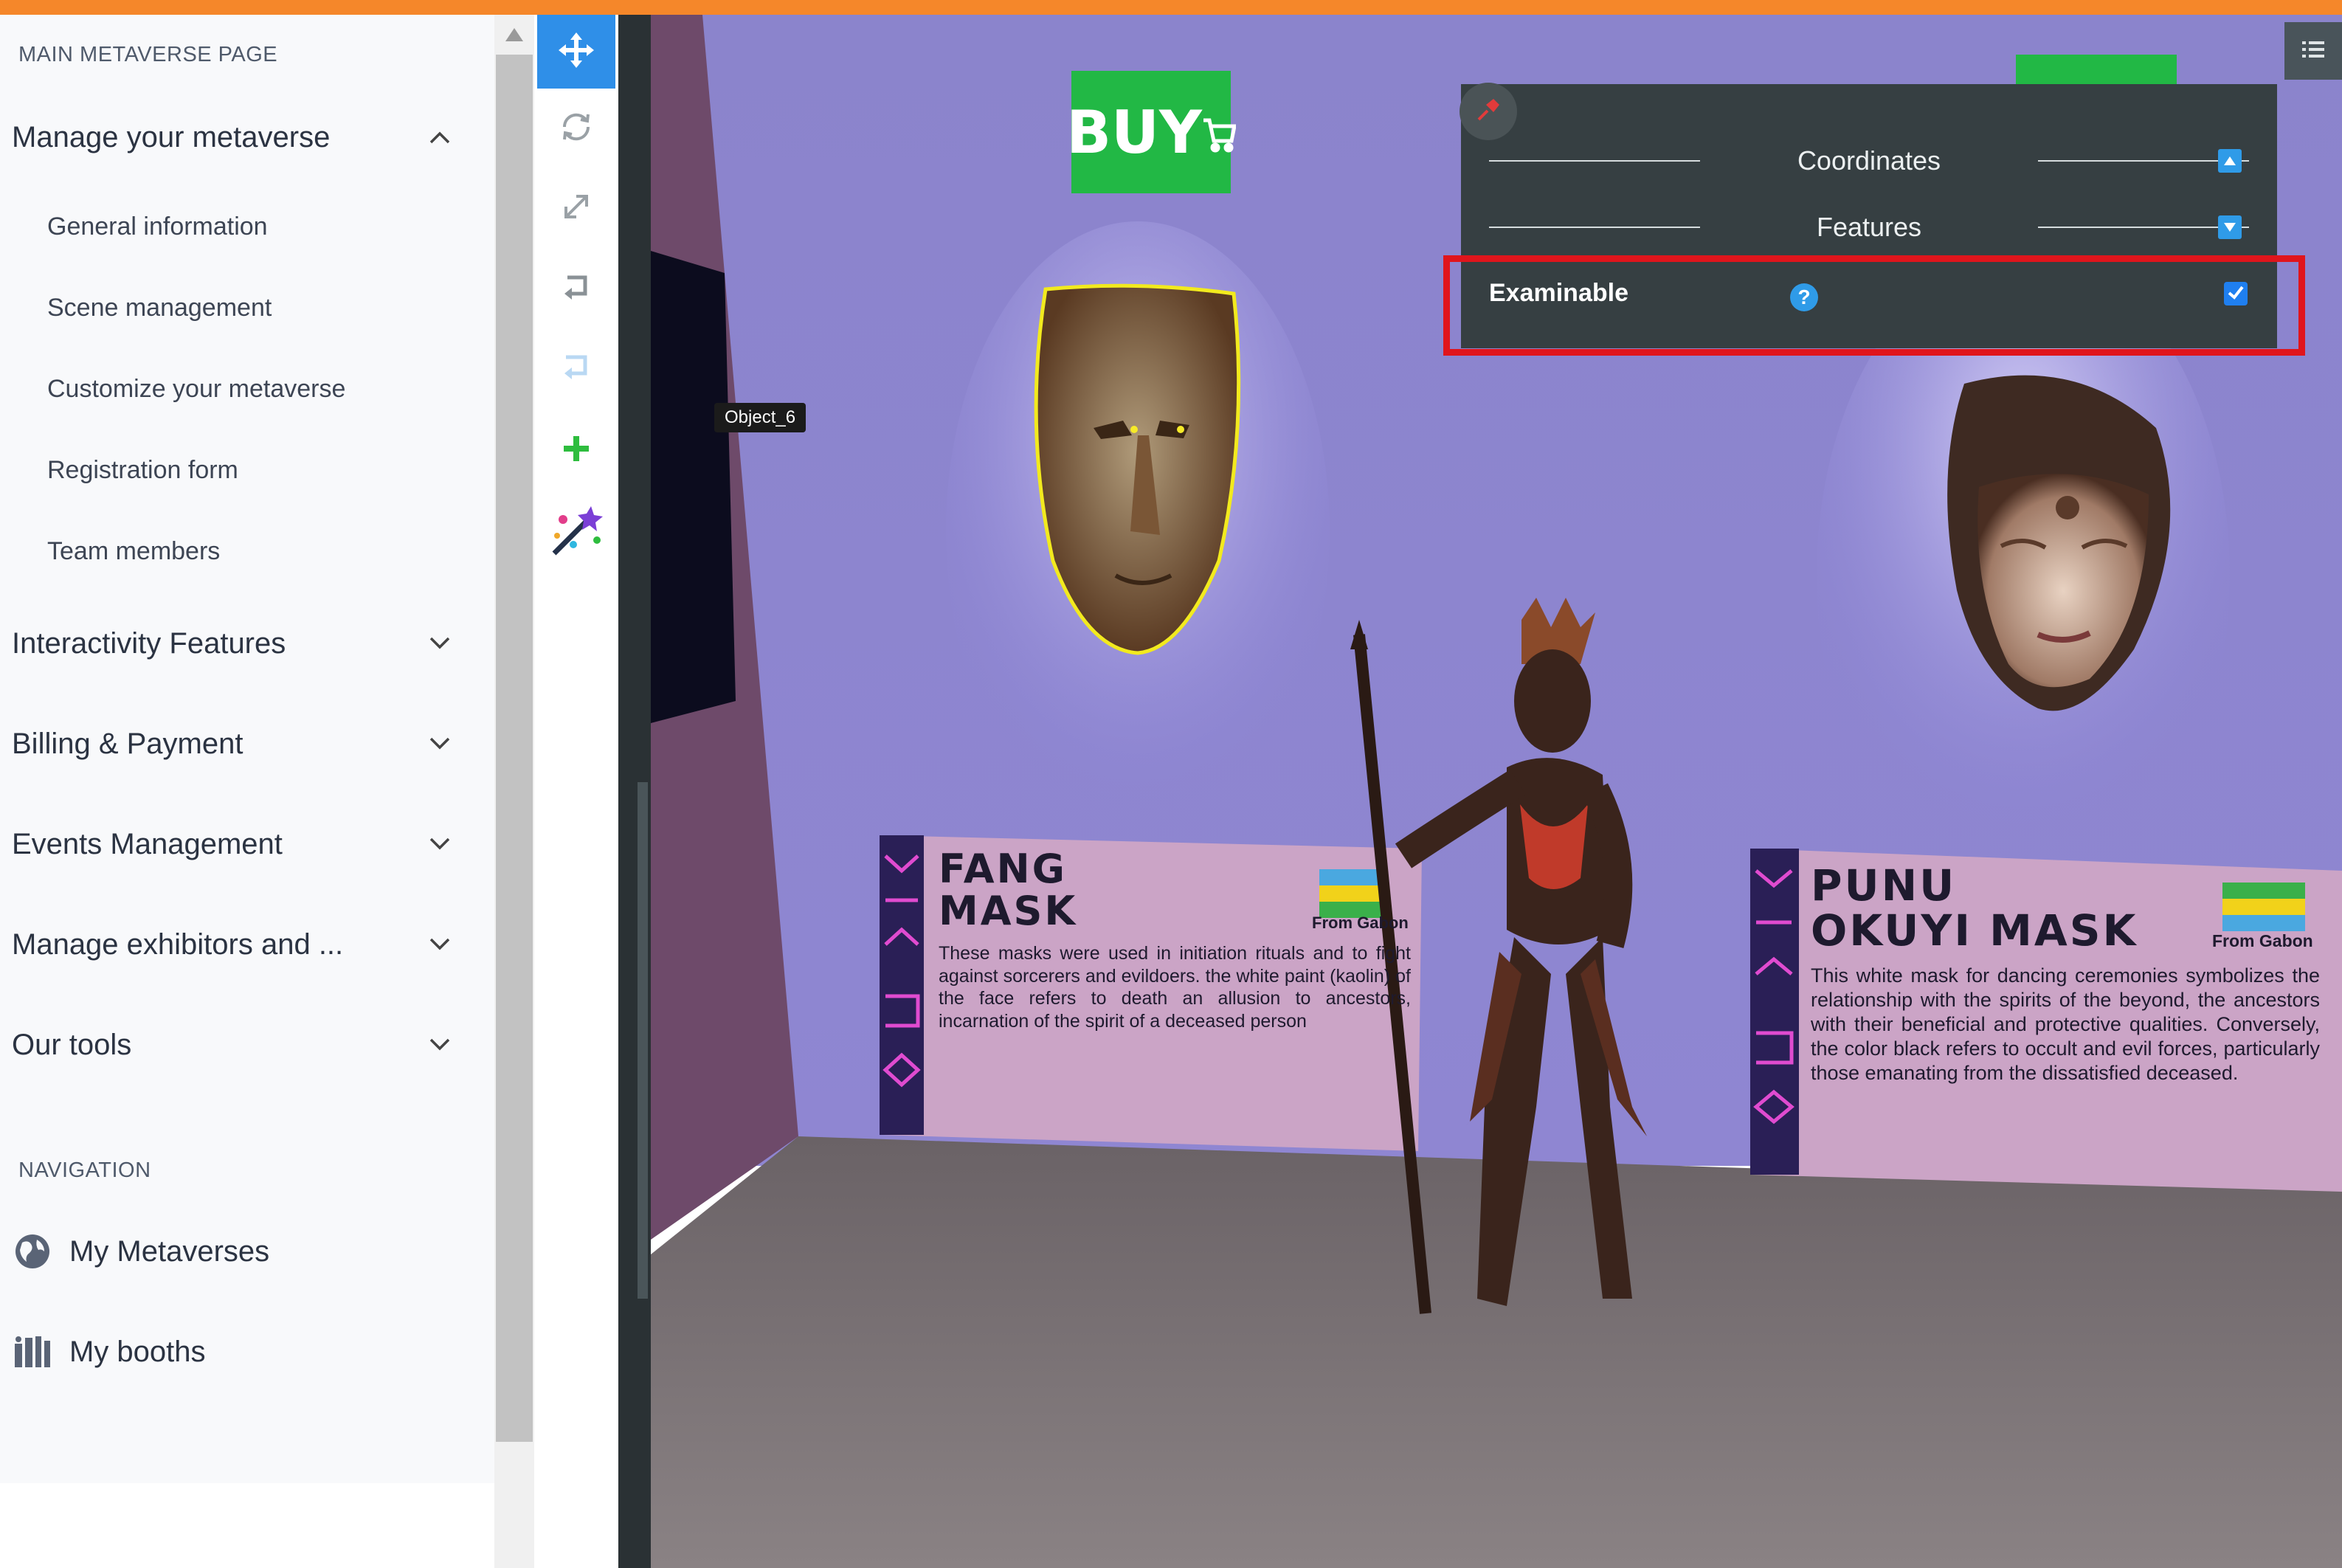  What do you see at coordinates (1003, 869) in the screenshot?
I see `plaque-title-line1: FANG` at bounding box center [1003, 869].